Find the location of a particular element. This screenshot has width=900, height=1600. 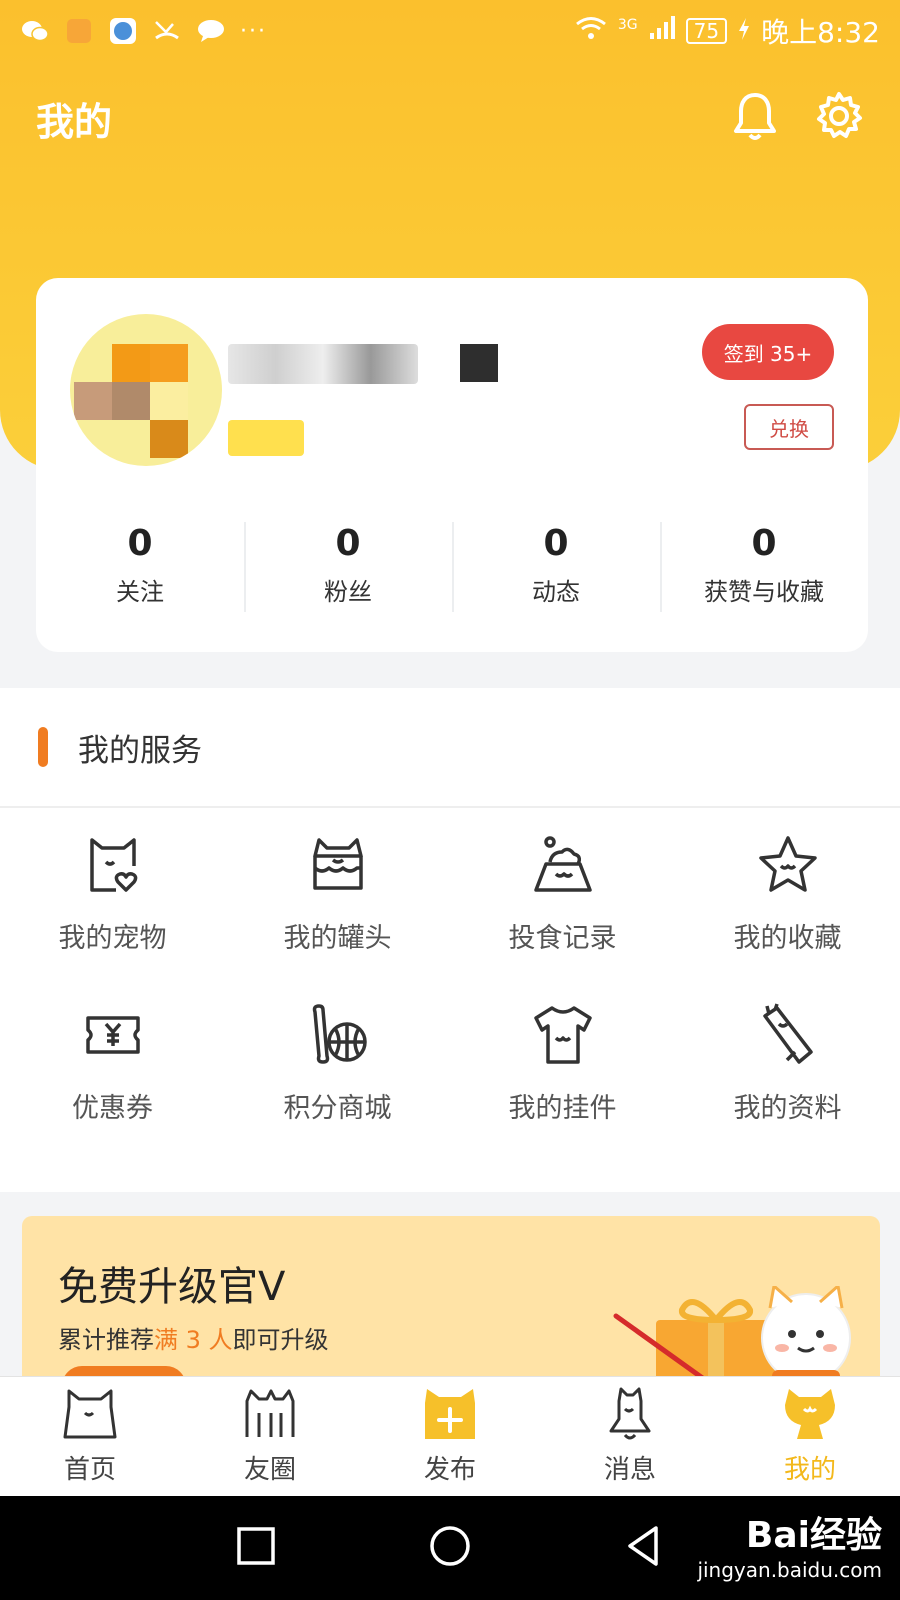

gear-icon is located at coordinates (839, 118).